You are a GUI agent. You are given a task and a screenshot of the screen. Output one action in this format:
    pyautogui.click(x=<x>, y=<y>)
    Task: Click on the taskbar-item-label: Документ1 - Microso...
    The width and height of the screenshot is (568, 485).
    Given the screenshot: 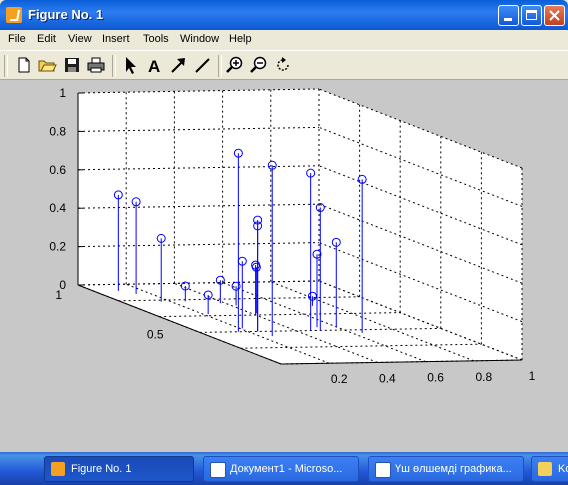 What is the action you would take?
    pyautogui.click(x=286, y=469)
    